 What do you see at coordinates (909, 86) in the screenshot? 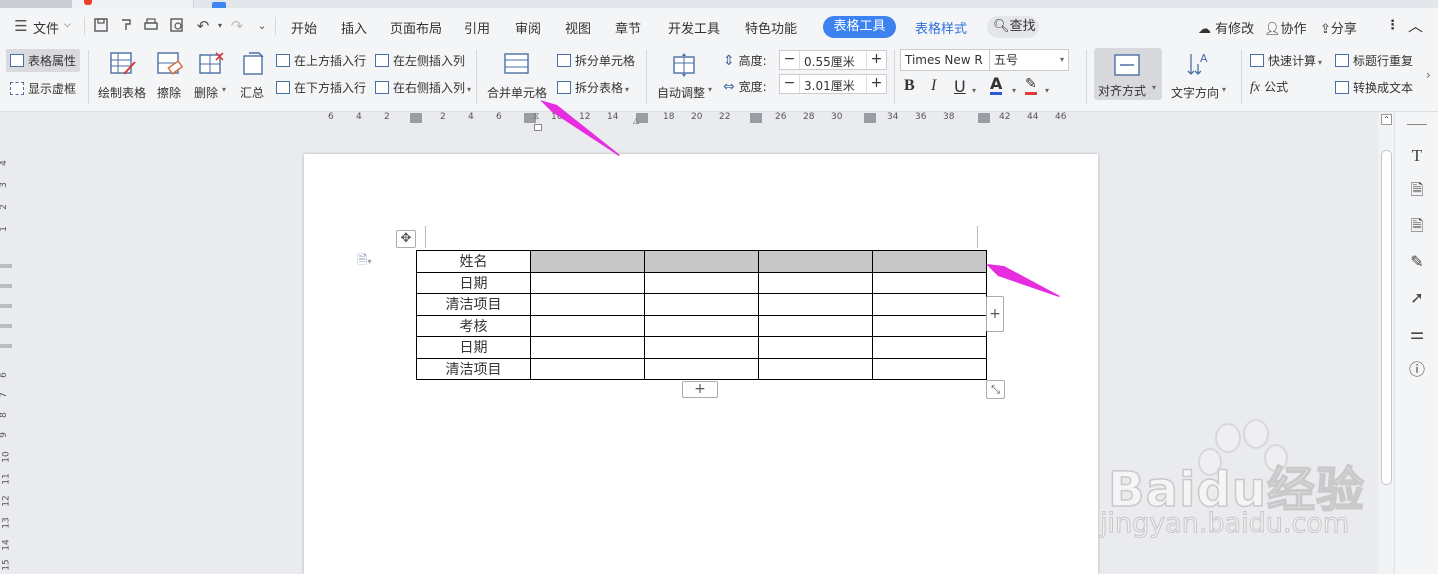
I see `bold-button: B` at bounding box center [909, 86].